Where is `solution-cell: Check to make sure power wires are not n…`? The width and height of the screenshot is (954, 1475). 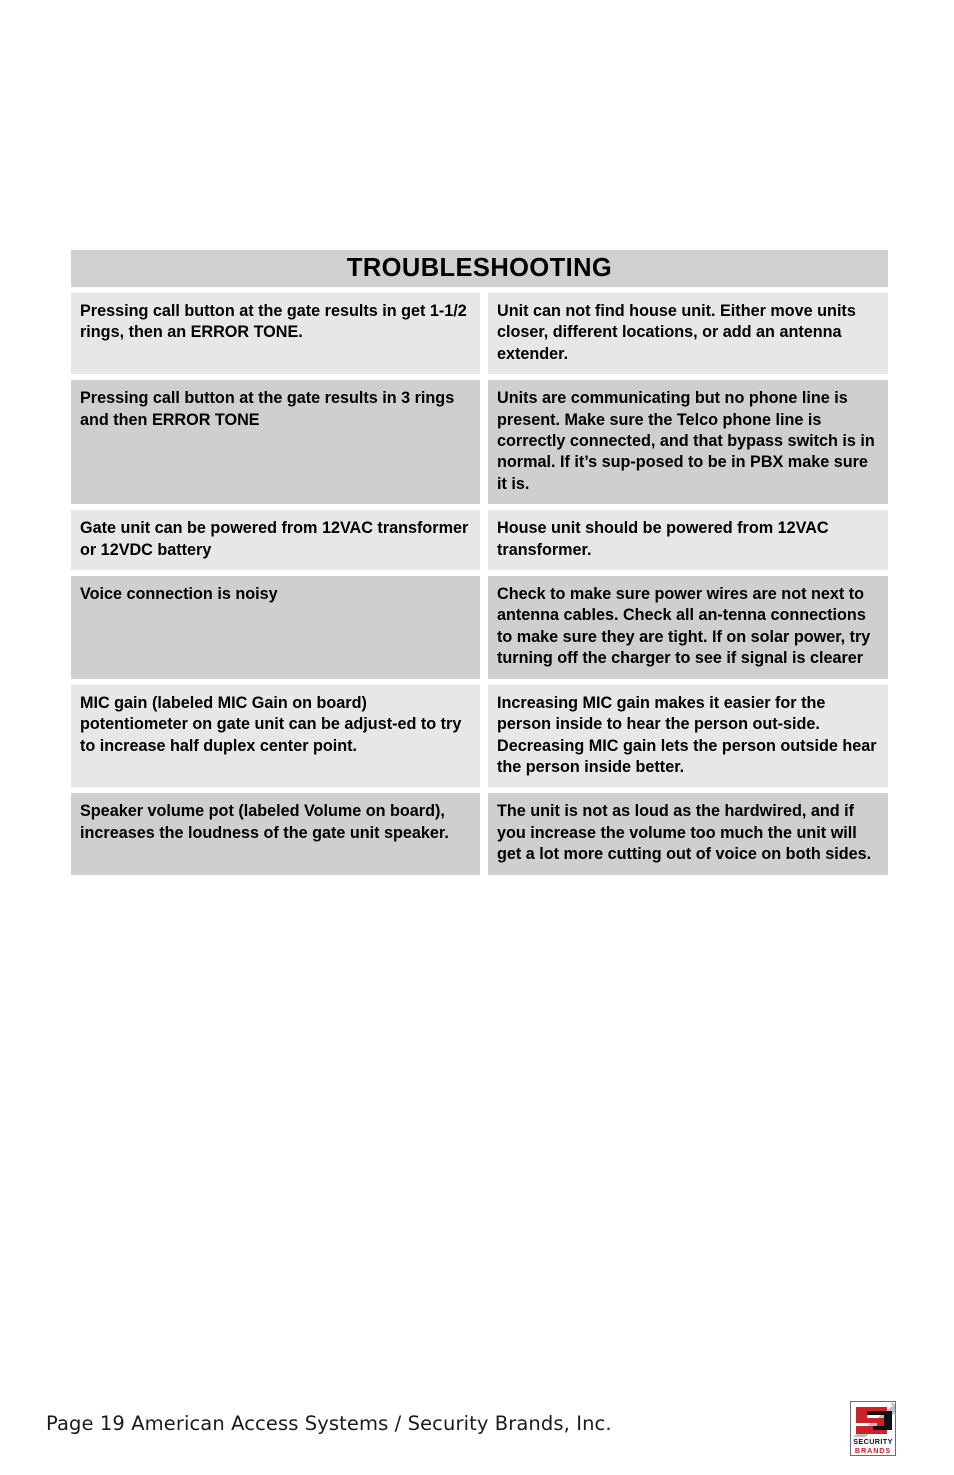
solution-cell: Check to make sure power wires are not n… is located at coordinates (688, 627).